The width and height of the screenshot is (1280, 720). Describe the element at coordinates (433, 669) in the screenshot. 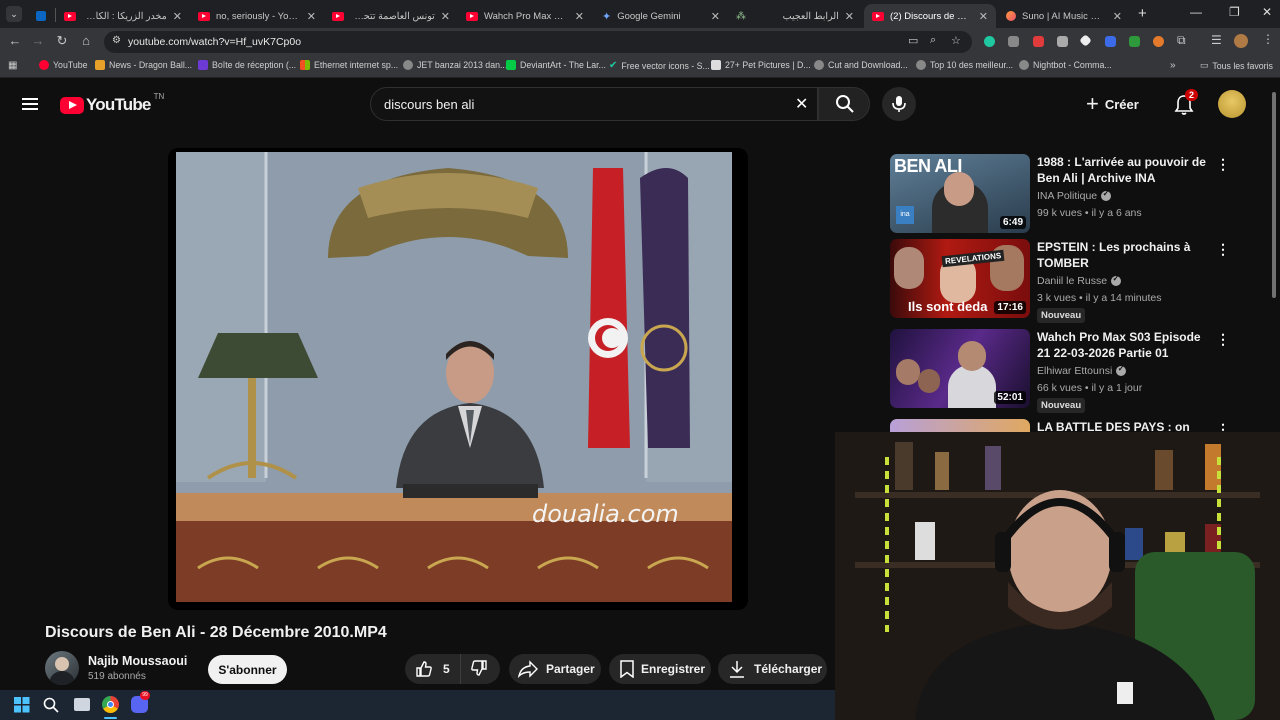

I see `like-button: 5` at that location.